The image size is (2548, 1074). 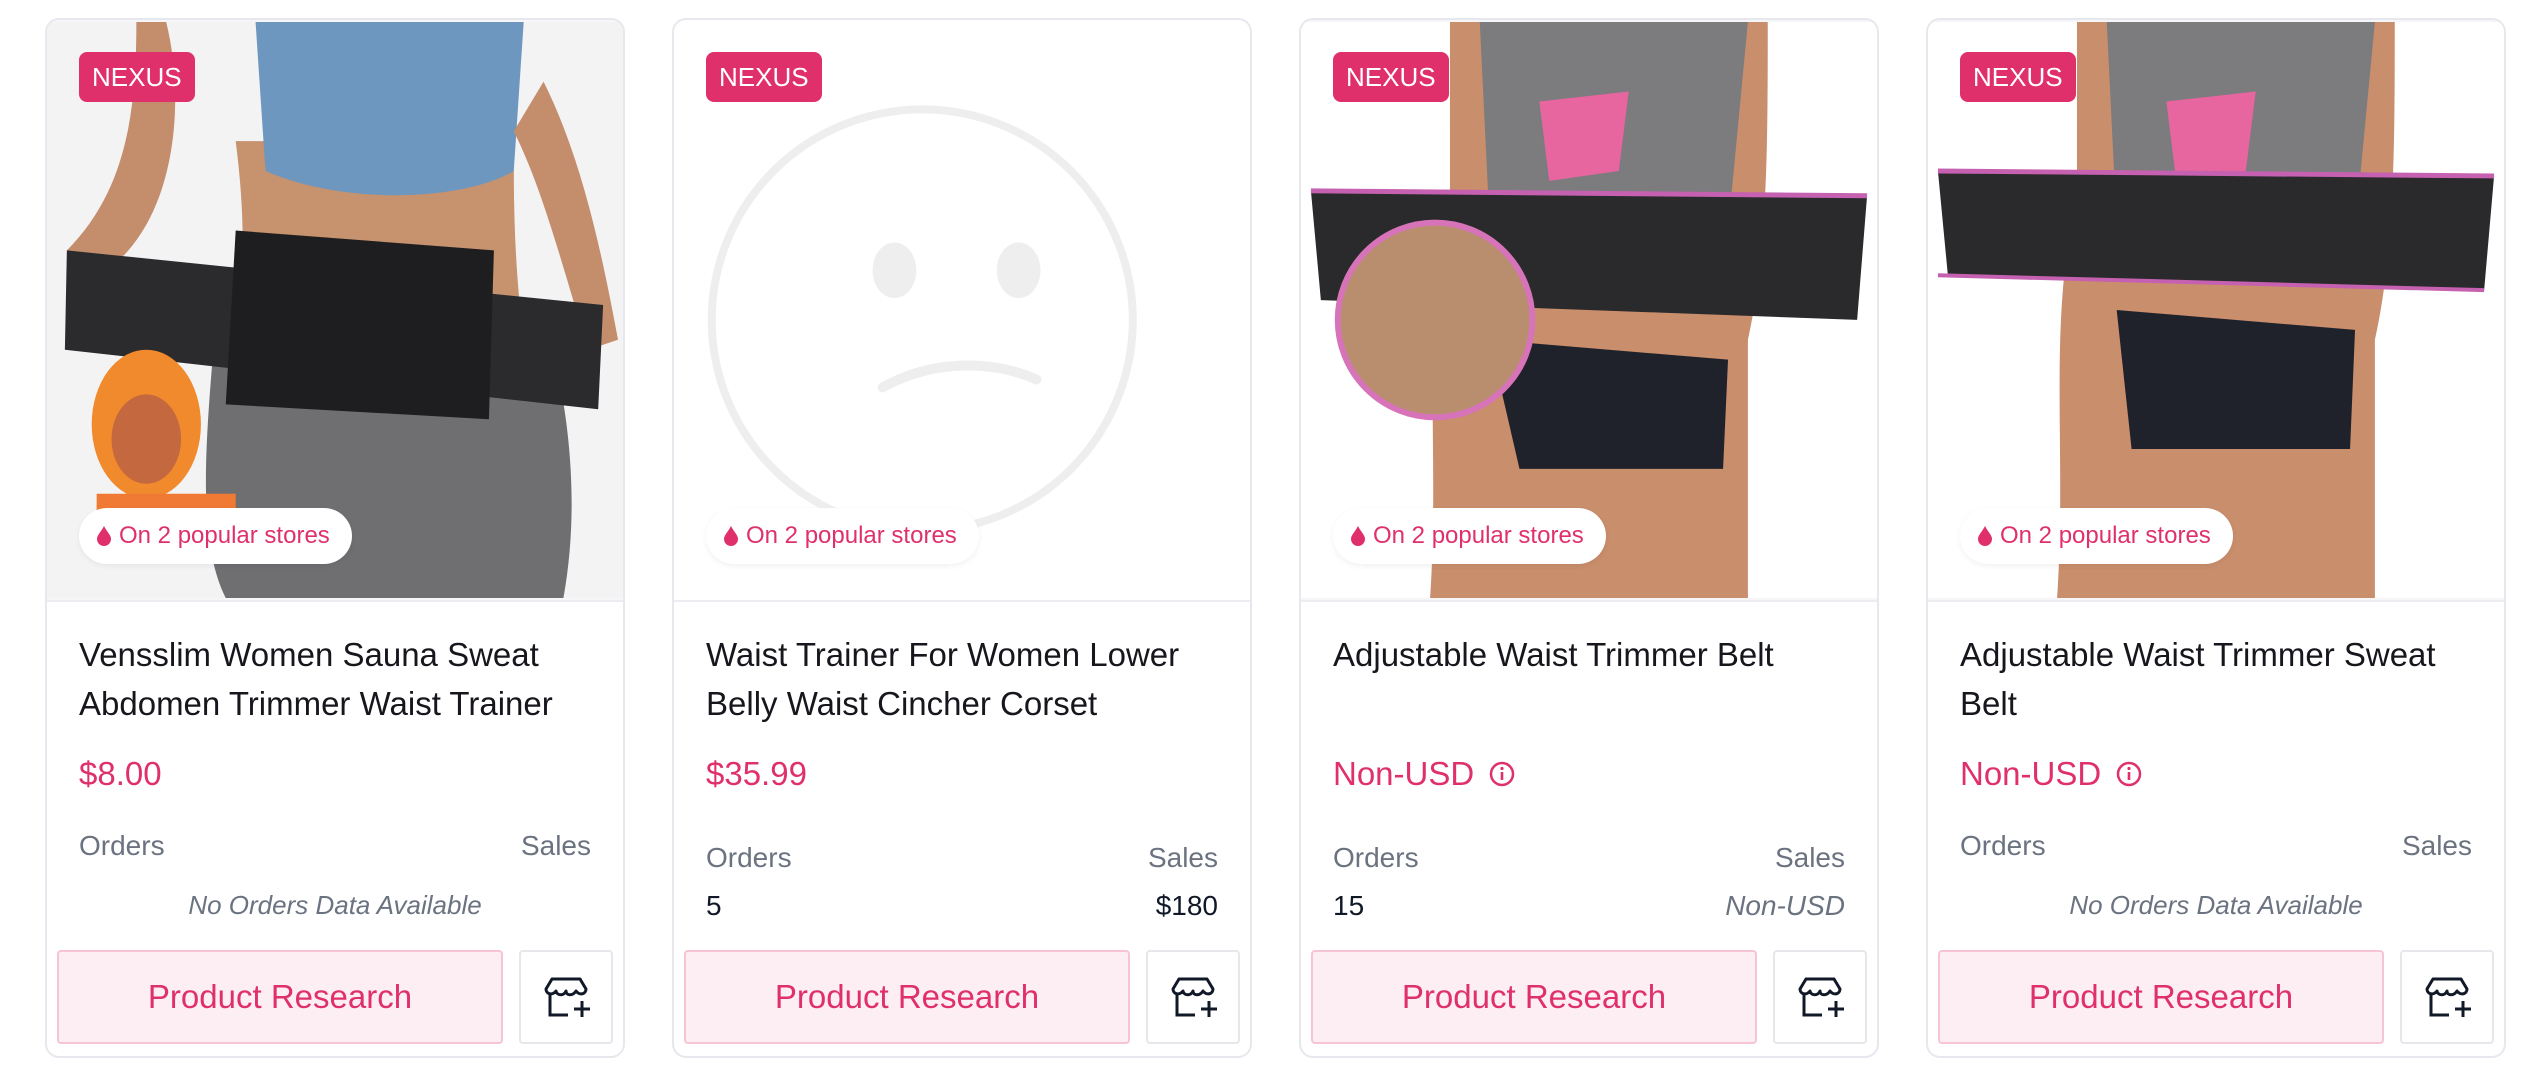 What do you see at coordinates (1785, 905) in the screenshot?
I see `sales-value: Non-USD` at bounding box center [1785, 905].